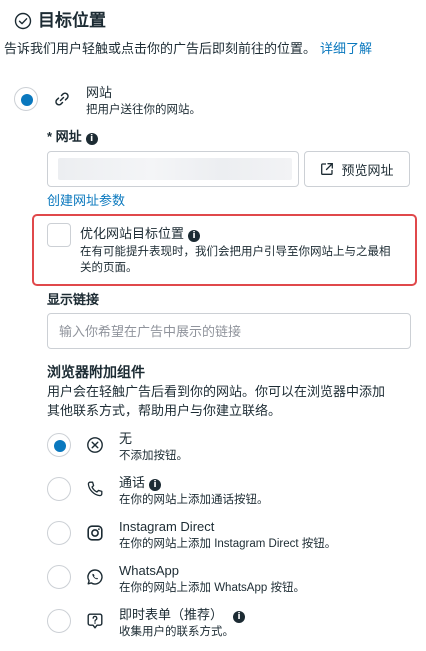 Image resolution: width=426 pixels, height=651 pixels. Describe the element at coordinates (228, 544) in the screenshot. I see `addon-instagram-subtitle: 在你的网站上添加 Instagram Direct 按钮。` at that location.